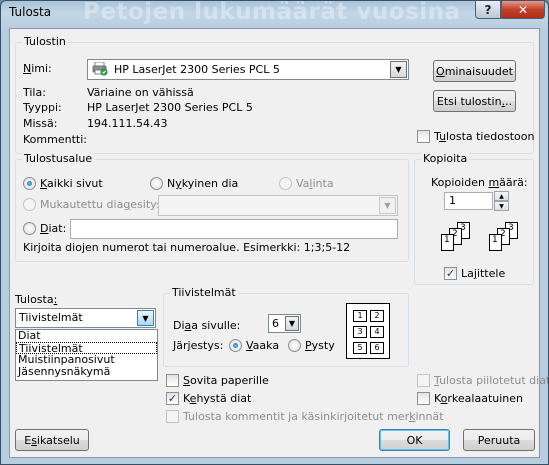 The width and height of the screenshot is (549, 465). Describe the element at coordinates (488, 10) in the screenshot. I see `help-button: ?` at that location.